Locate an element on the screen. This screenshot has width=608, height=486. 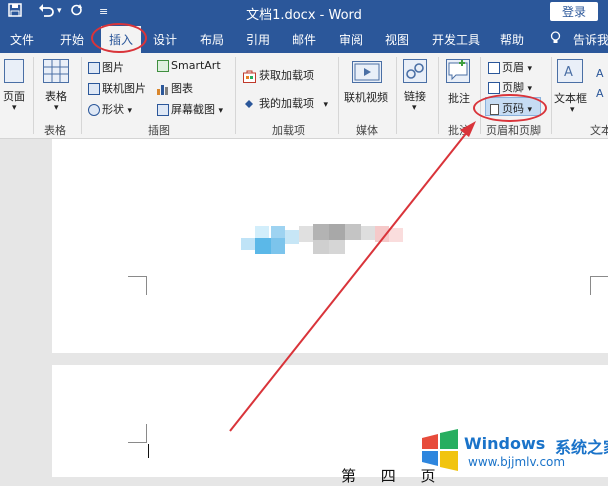
windows-logo-icon is located at coordinates (440, 450).